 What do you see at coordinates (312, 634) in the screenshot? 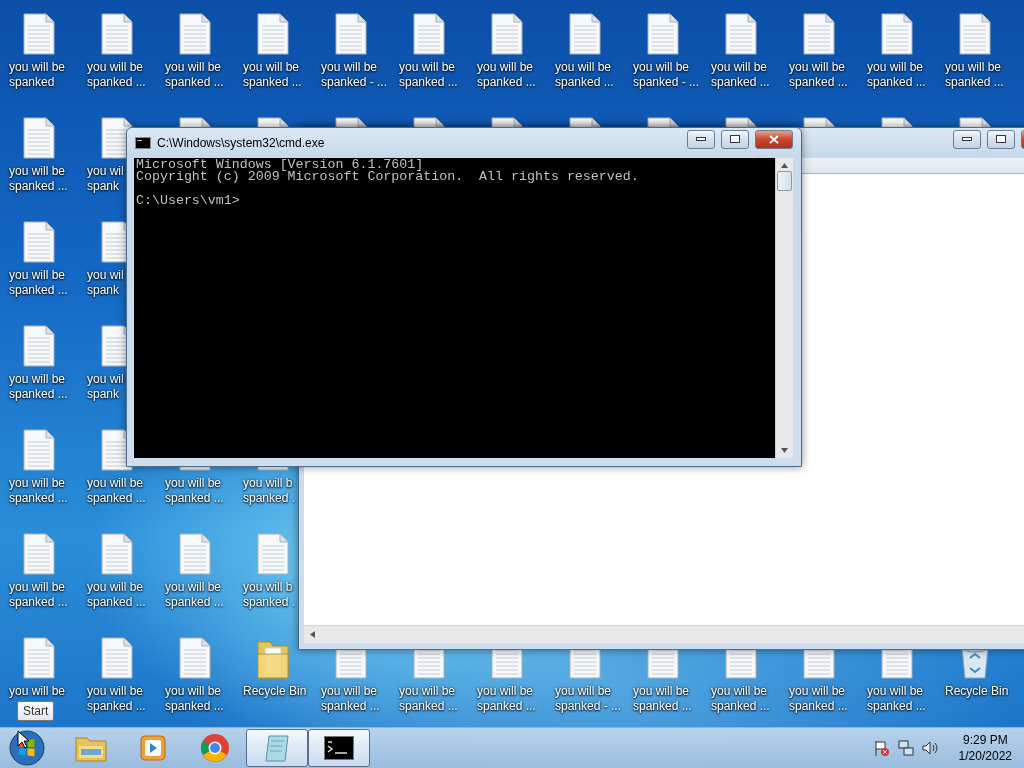
I see `scroll-left-icon` at bounding box center [312, 634].